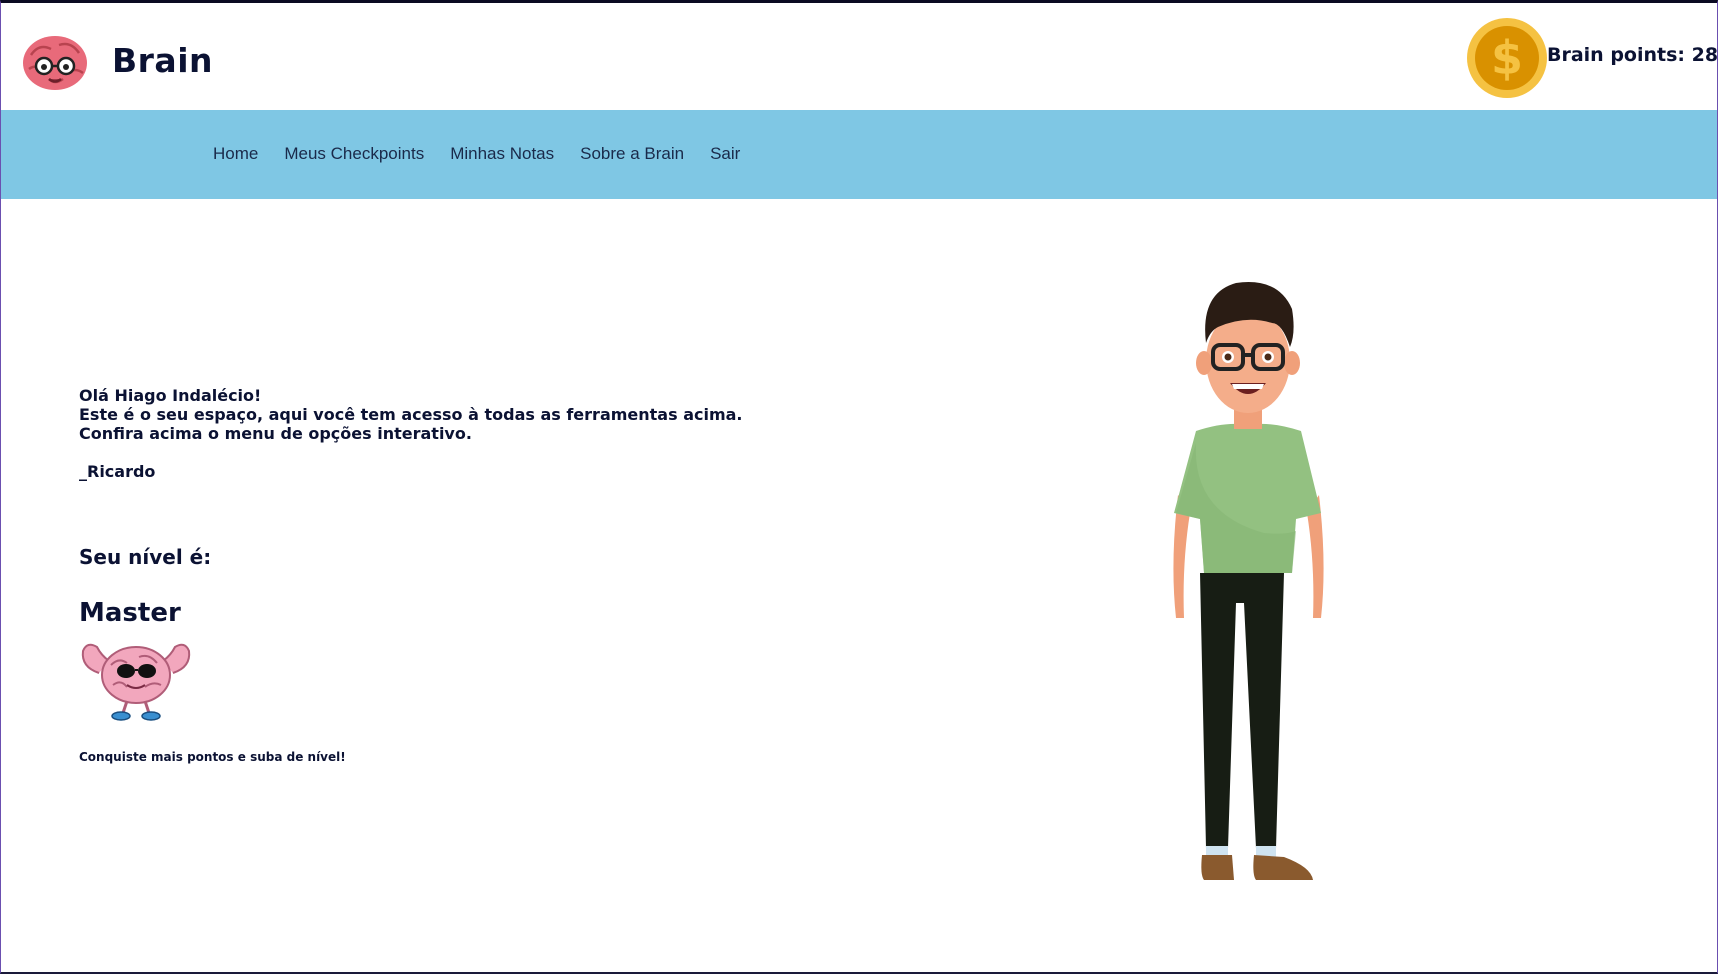  I want to click on signature: _Ricardo, so click(117, 471).